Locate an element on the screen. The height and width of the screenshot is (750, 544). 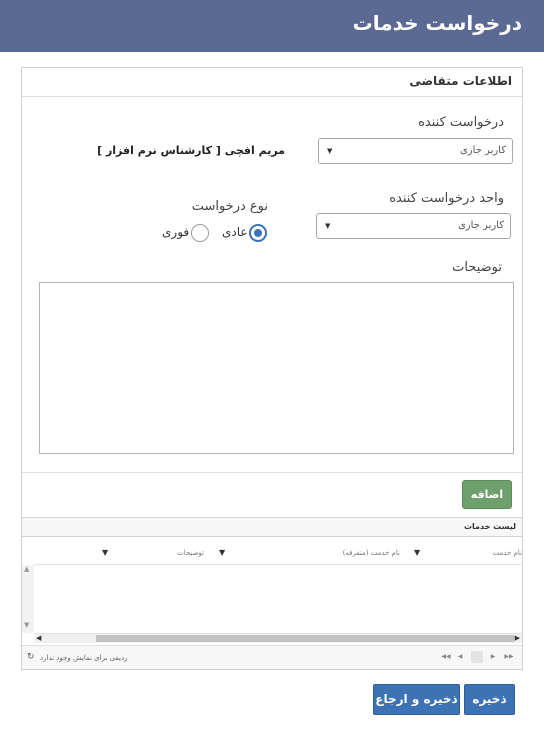
panel-heading-text: اطلاعات متقاضی is located at coordinates (460, 81).